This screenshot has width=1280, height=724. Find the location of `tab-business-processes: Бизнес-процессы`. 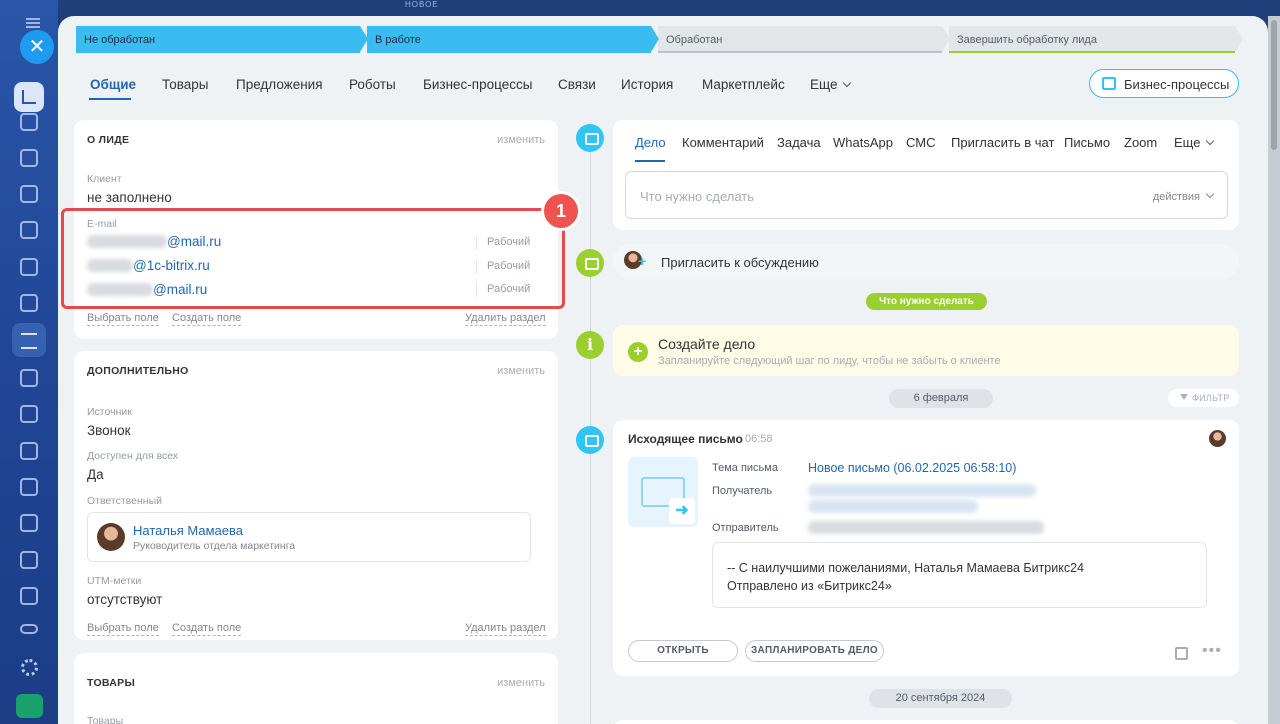

tab-business-processes: Бизнес-процессы is located at coordinates (477, 84).